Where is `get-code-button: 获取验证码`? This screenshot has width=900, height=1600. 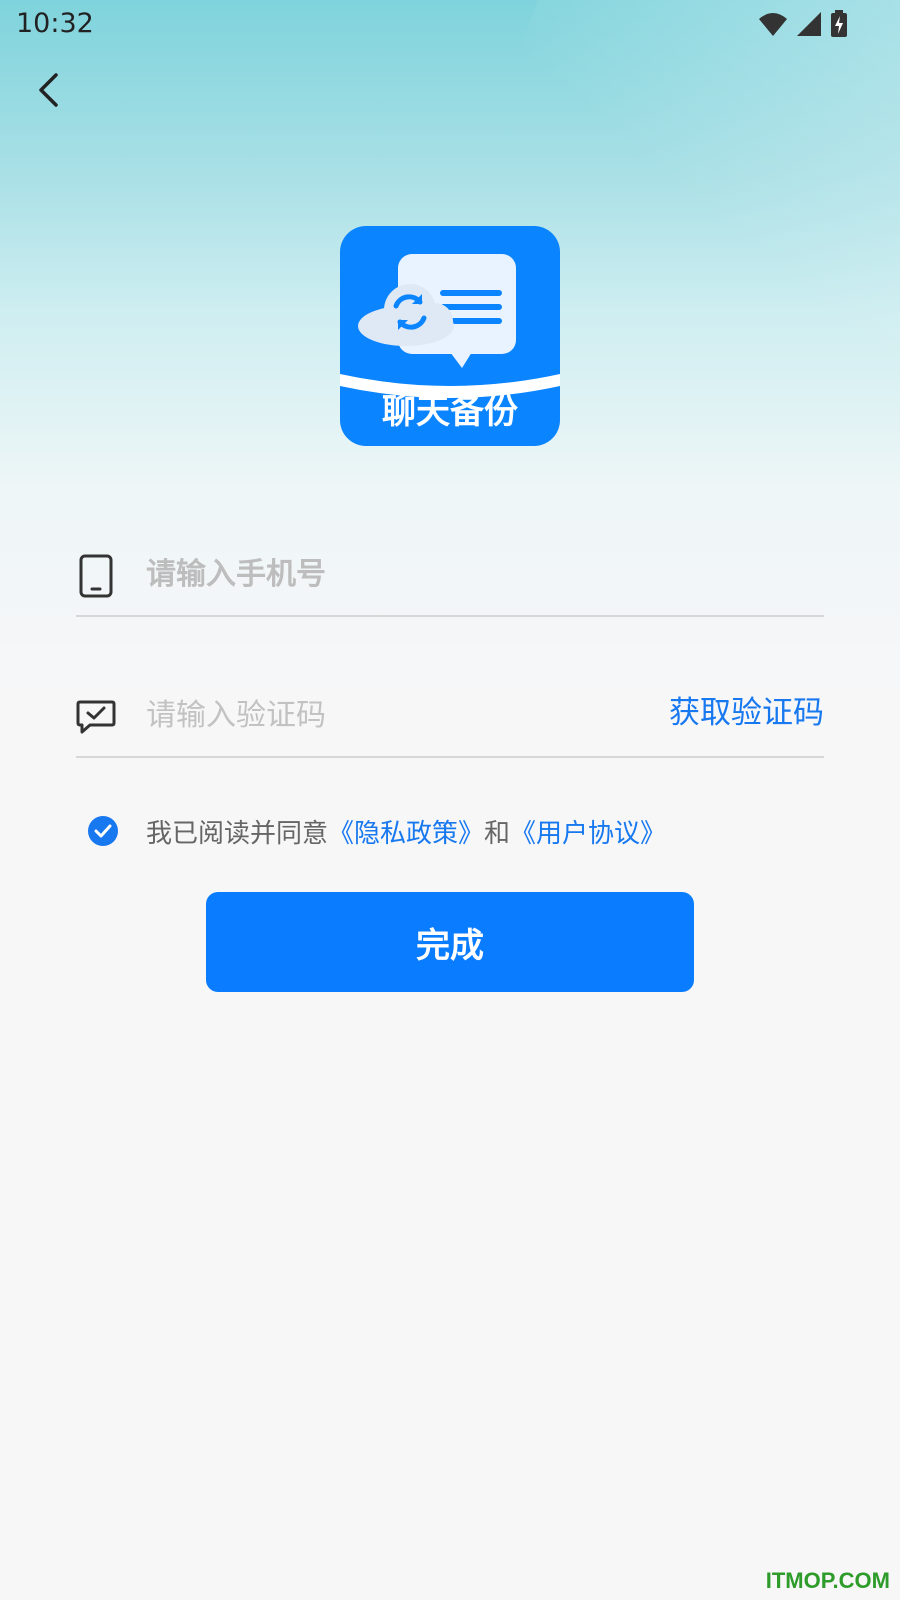 get-code-button: 获取验证码 is located at coordinates (746, 713).